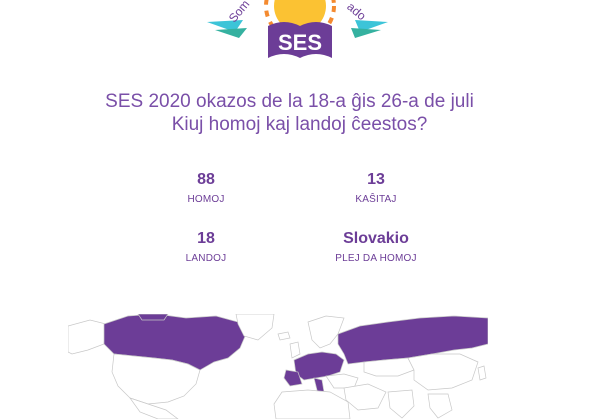 The height and width of the screenshot is (419, 589). What do you see at coordinates (376, 258) in the screenshot?
I see `stat-label: PLEJ DA HOMOJ` at bounding box center [376, 258].